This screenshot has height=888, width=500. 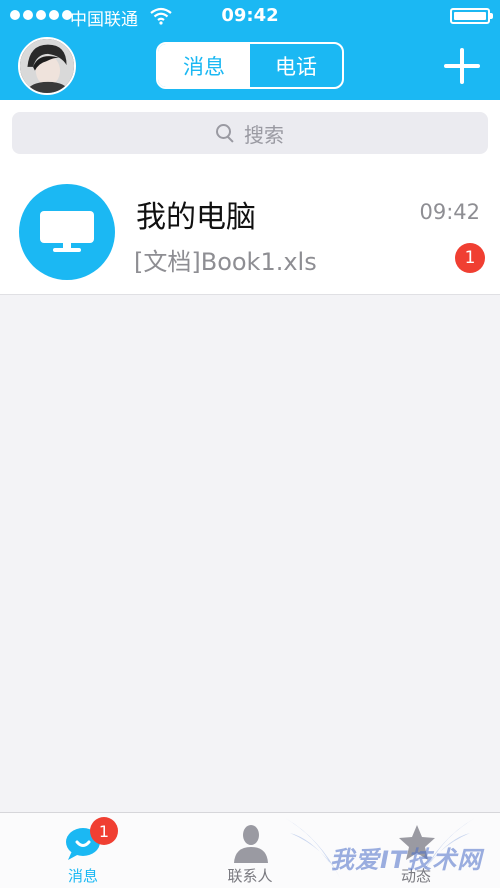 I want to click on search-area: 搜索, so click(x=250, y=132).